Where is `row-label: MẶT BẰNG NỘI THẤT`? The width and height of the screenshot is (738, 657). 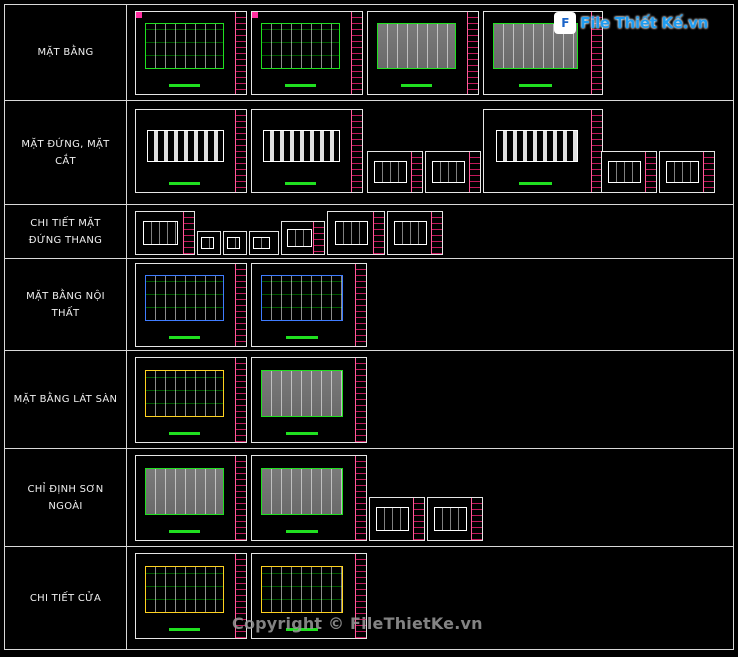 row-label: MẶT BẰNG NỘI THẤT is located at coordinates (66, 304).